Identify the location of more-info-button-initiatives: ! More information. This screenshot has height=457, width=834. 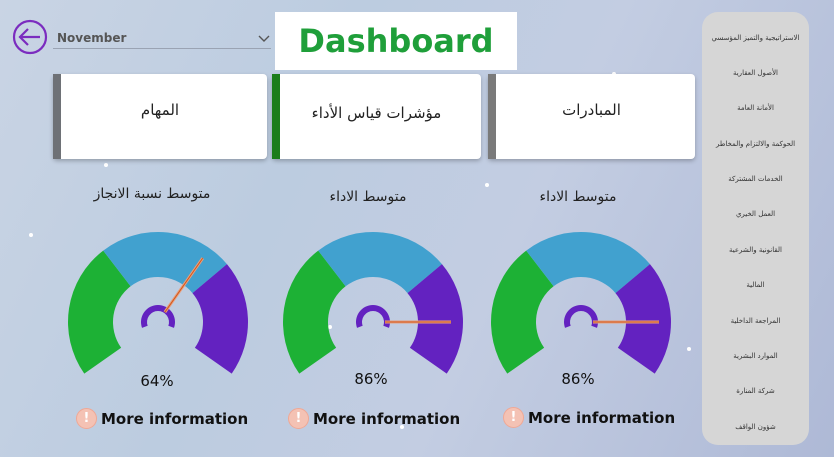
(589, 417).